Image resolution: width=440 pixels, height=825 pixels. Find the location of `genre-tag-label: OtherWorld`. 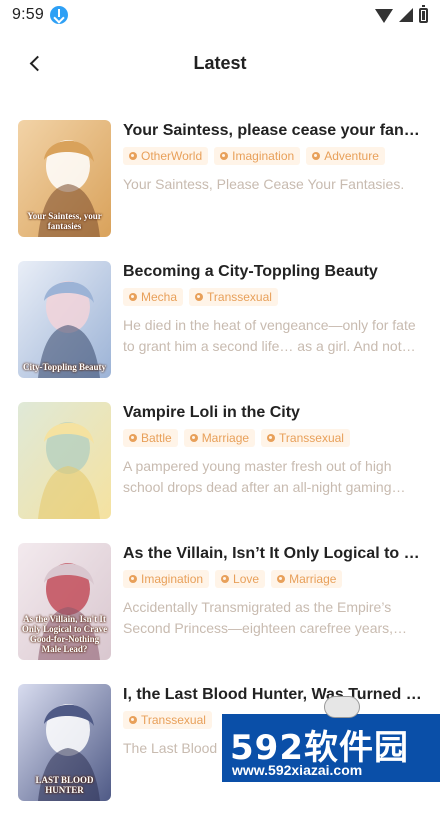

genre-tag-label: OtherWorld is located at coordinates (171, 156).